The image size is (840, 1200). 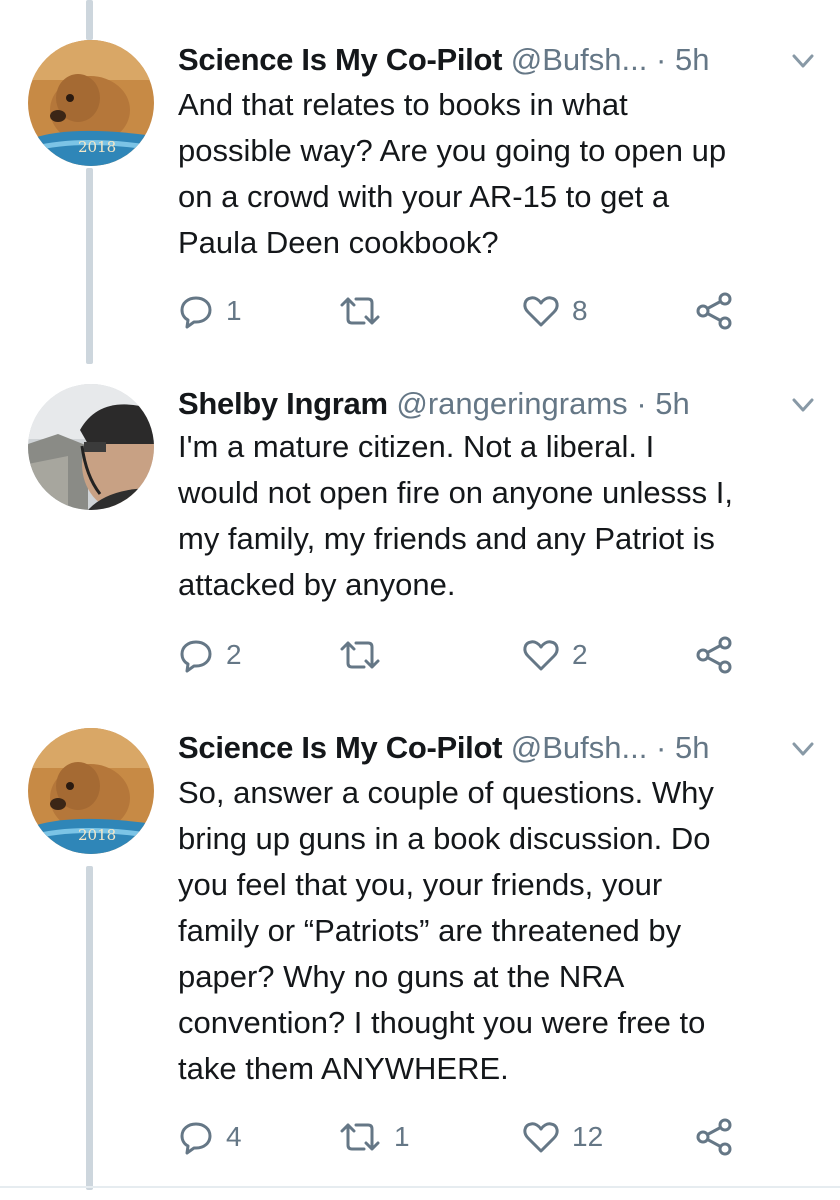 I want to click on tweet-text-line: bring up guns in a book discussion. Do, so click(x=444, y=838).